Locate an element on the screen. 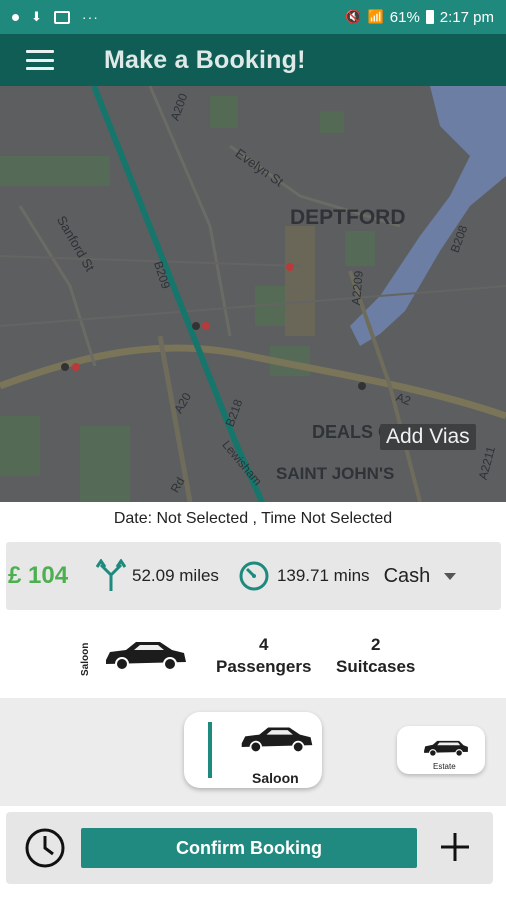 This screenshot has height=900, width=506. vehicle-info: Saloon 4 Passengers 2 Suitcases is located at coordinates (253, 657).